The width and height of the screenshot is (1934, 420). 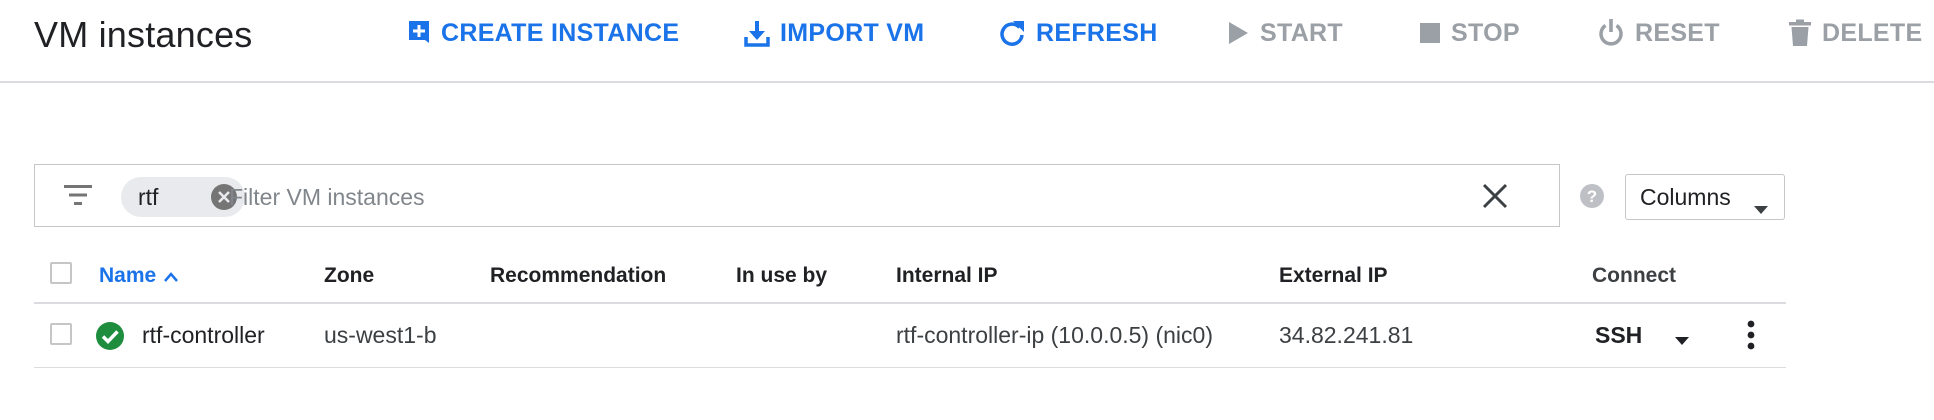 I want to click on add-box-icon, so click(x=419, y=33).